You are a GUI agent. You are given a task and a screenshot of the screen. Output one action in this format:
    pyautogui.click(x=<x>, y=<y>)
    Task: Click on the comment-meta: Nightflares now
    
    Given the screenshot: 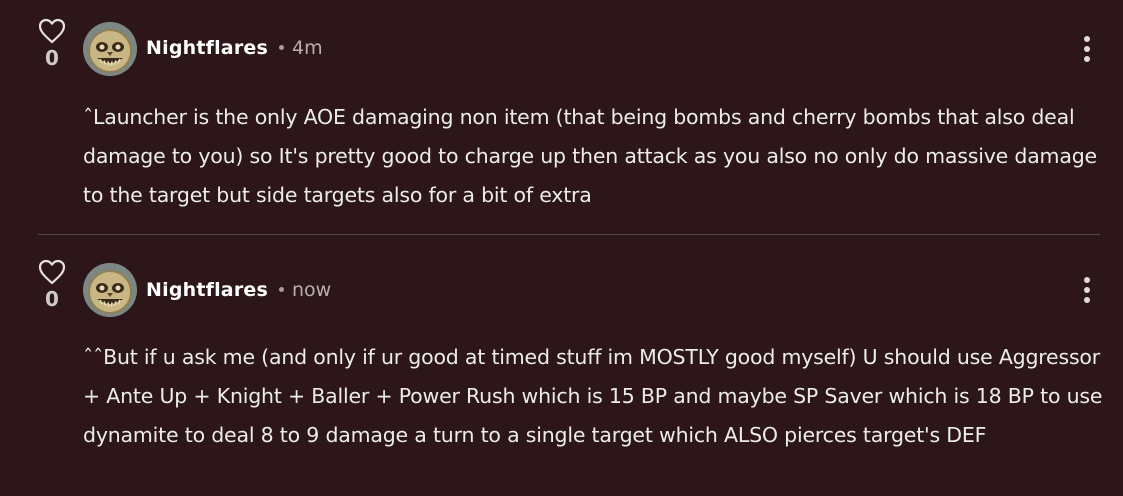 What is the action you would take?
    pyautogui.click(x=238, y=290)
    